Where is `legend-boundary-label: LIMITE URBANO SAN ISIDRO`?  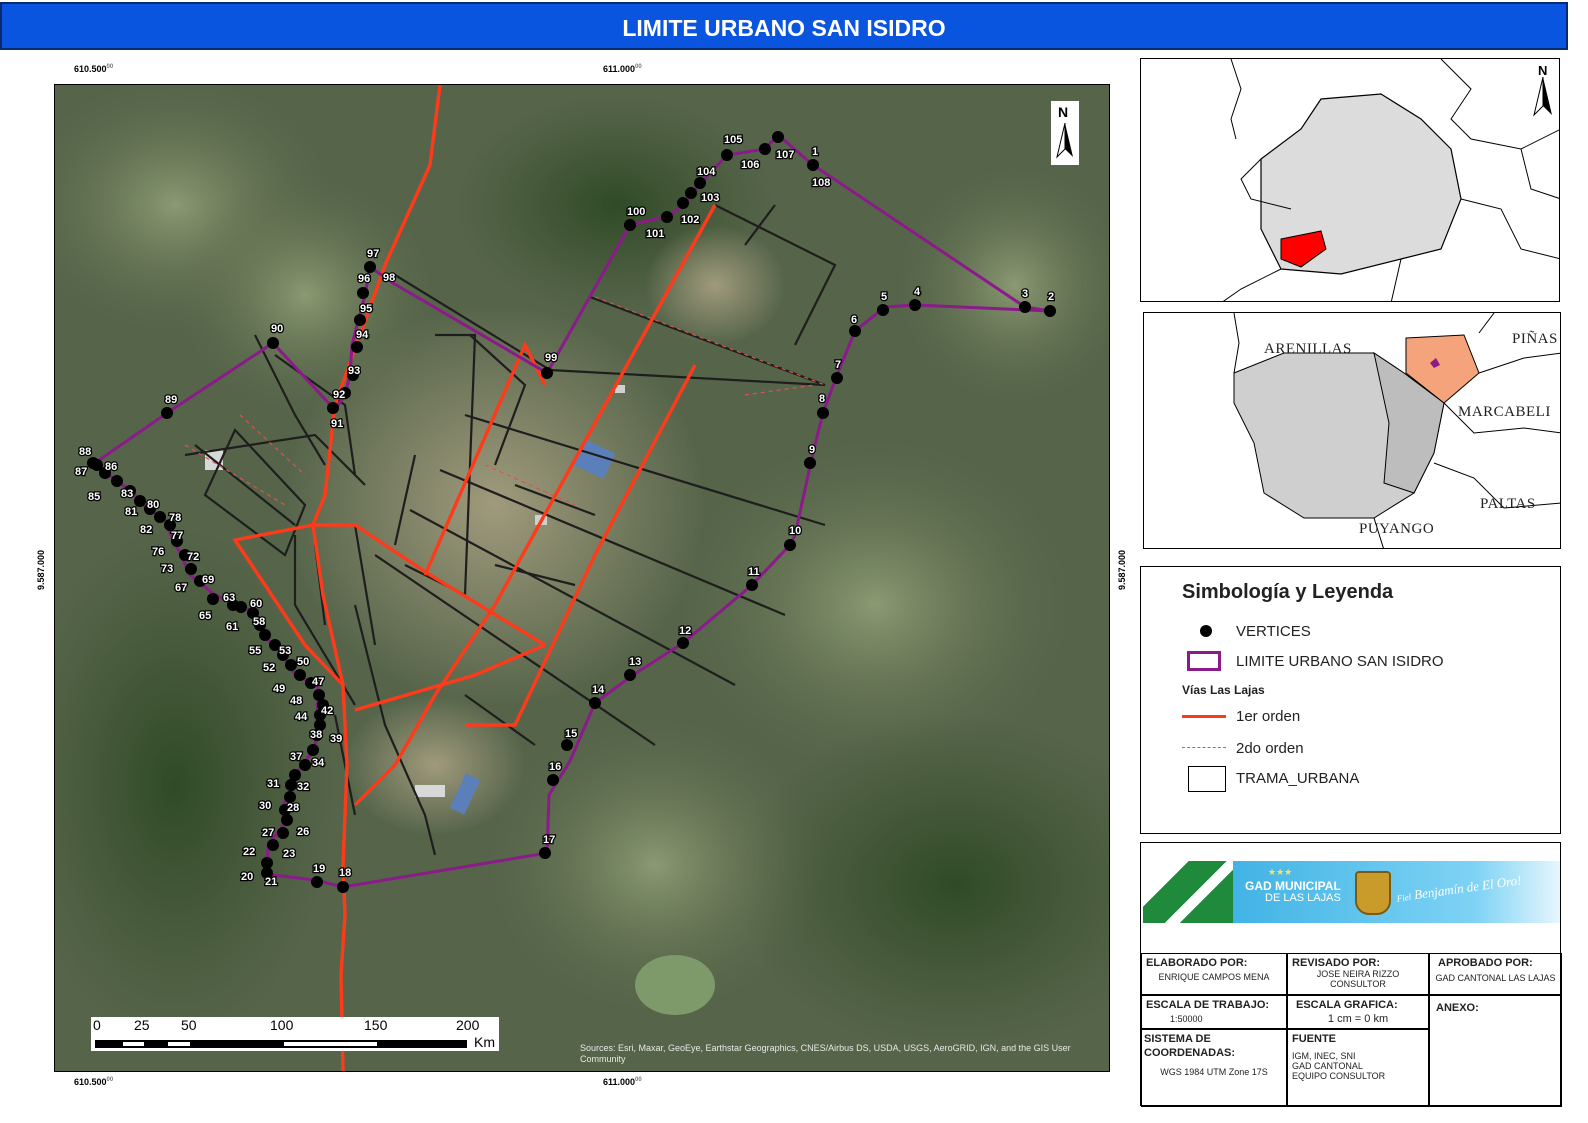 legend-boundary-label: LIMITE URBANO SAN ISIDRO is located at coordinates (1340, 661).